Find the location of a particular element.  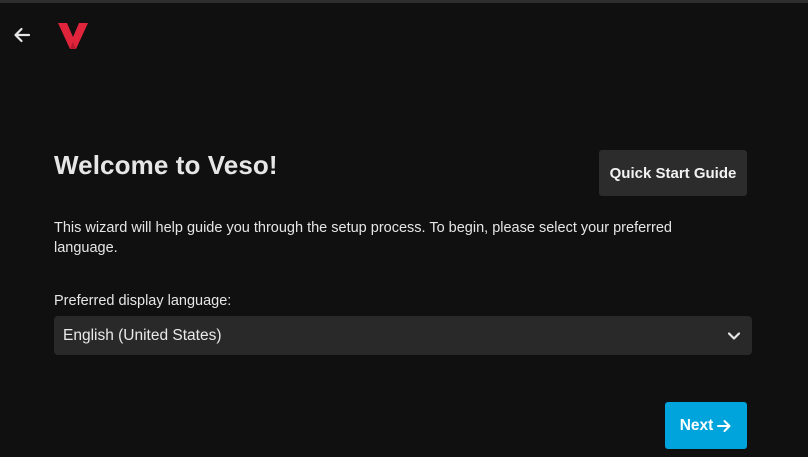

arrow-right-icon is located at coordinates (724, 425).